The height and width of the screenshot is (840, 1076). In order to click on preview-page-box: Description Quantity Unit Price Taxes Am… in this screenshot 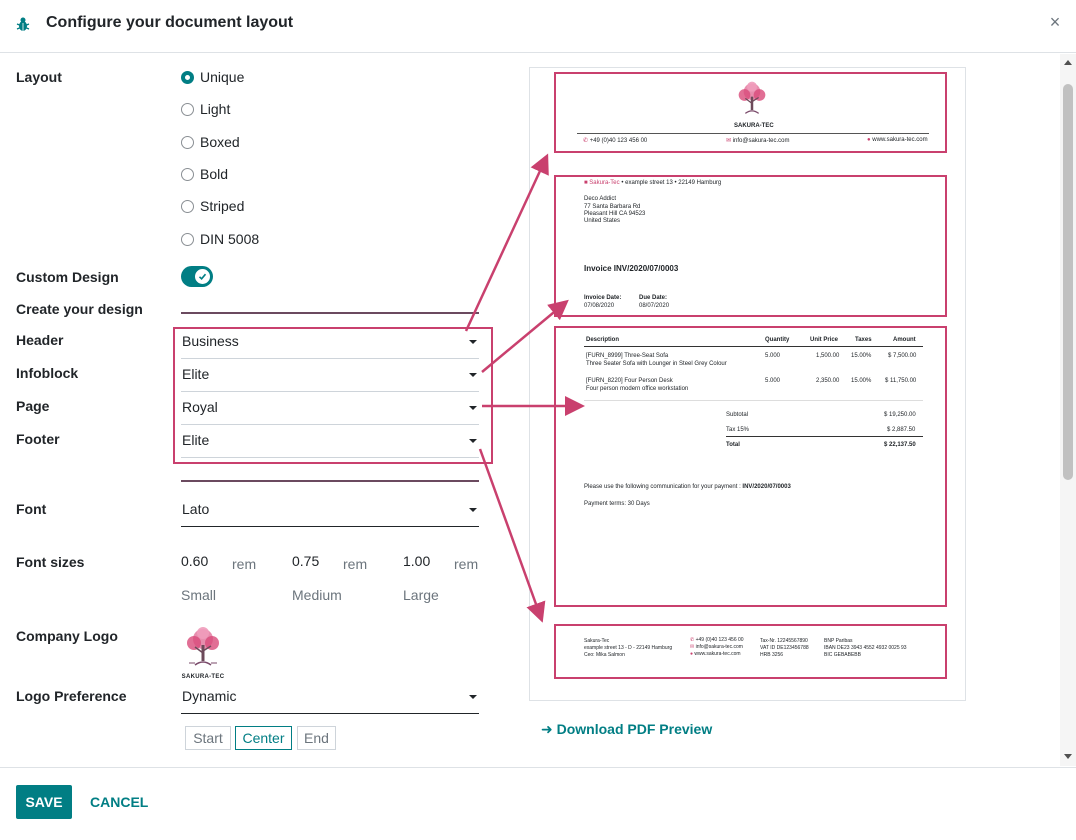, I will do `click(750, 466)`.